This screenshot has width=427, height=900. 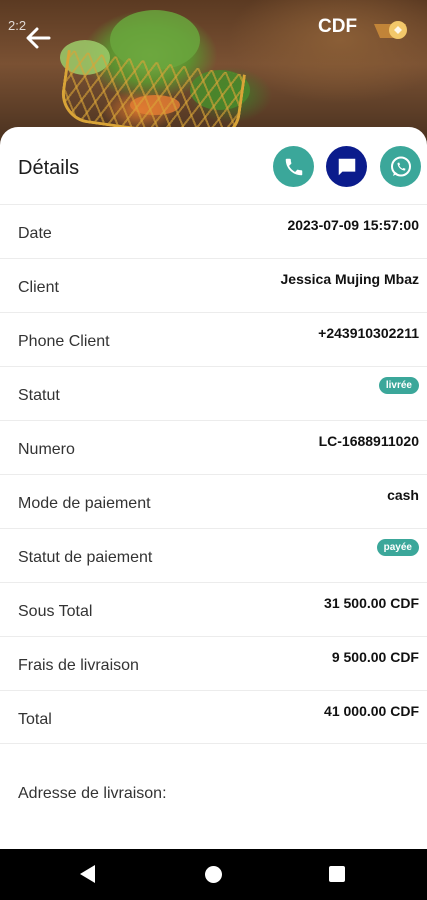 I want to click on arrow-left-icon, so click(x=38, y=38).